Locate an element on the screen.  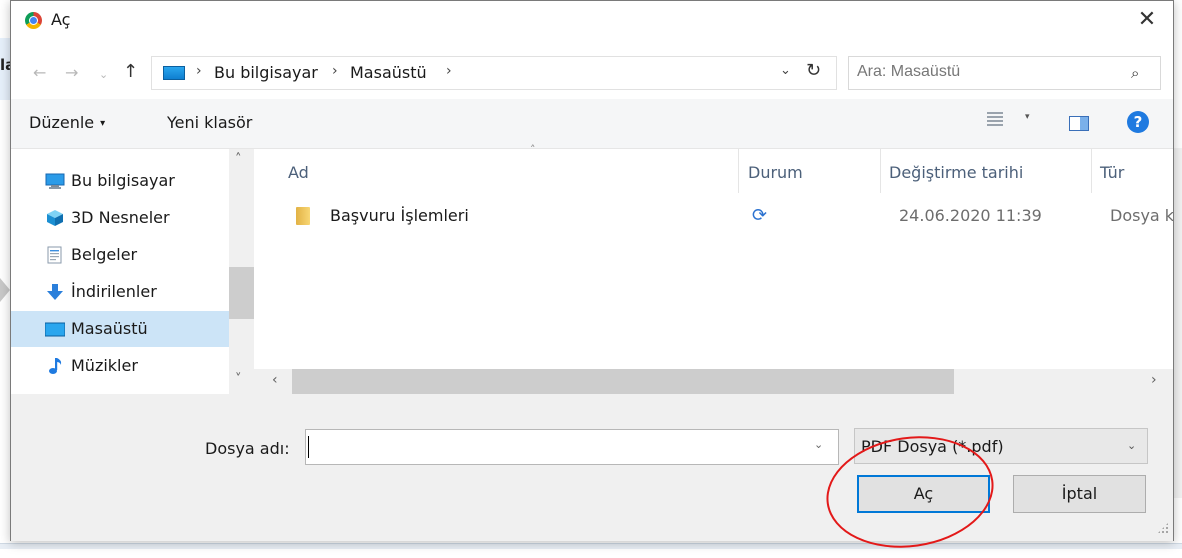
resize-grip-icon is located at coordinates (1163, 528).